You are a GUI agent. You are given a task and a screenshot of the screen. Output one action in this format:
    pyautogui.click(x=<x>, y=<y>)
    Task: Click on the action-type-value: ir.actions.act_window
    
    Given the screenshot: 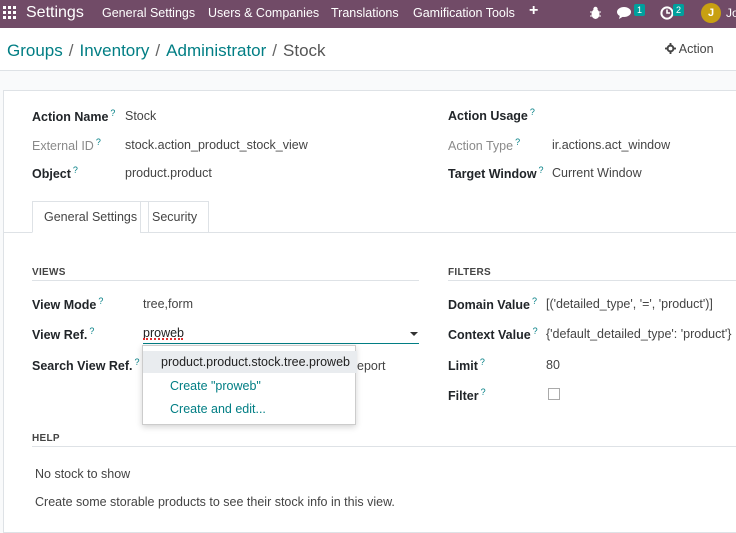 What is the action you would take?
    pyautogui.click(x=611, y=145)
    